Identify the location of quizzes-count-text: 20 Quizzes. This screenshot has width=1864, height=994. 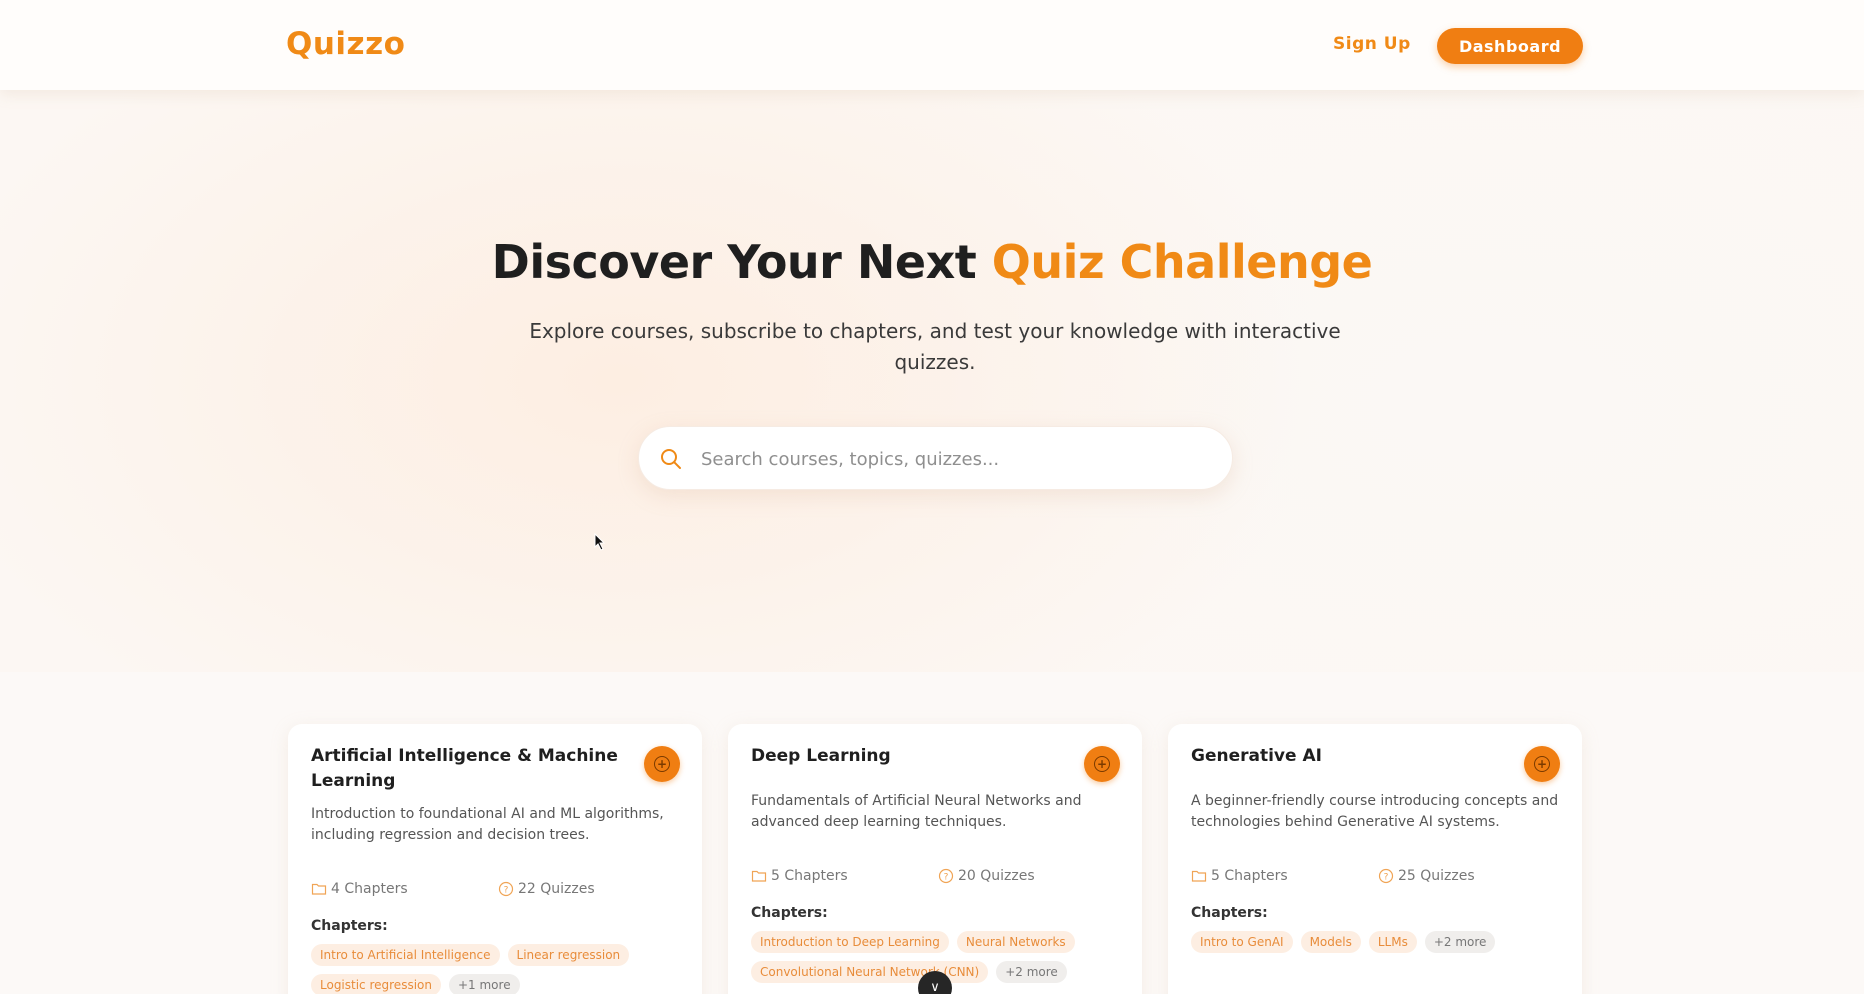
(996, 876).